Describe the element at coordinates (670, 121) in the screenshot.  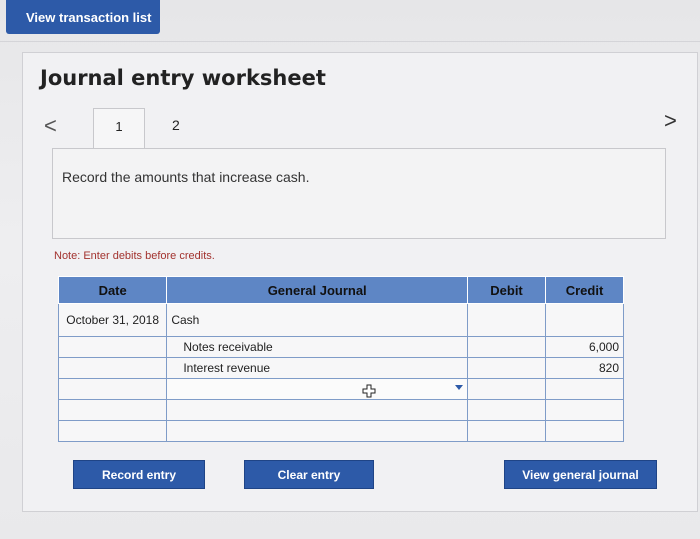
I see `chevron-right-icon: >` at that location.